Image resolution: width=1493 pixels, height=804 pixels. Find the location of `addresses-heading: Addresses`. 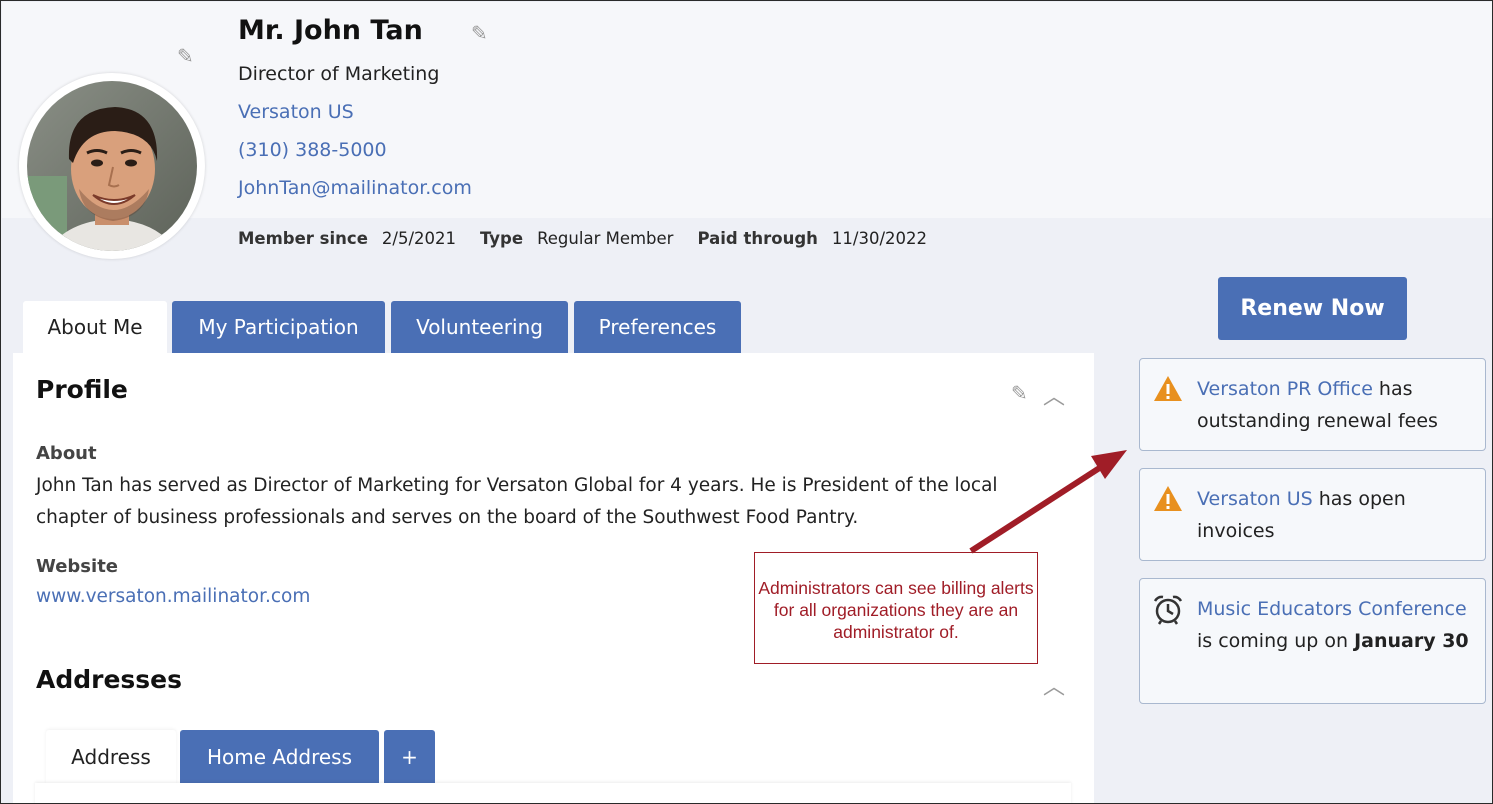

addresses-heading: Addresses is located at coordinates (109, 679).